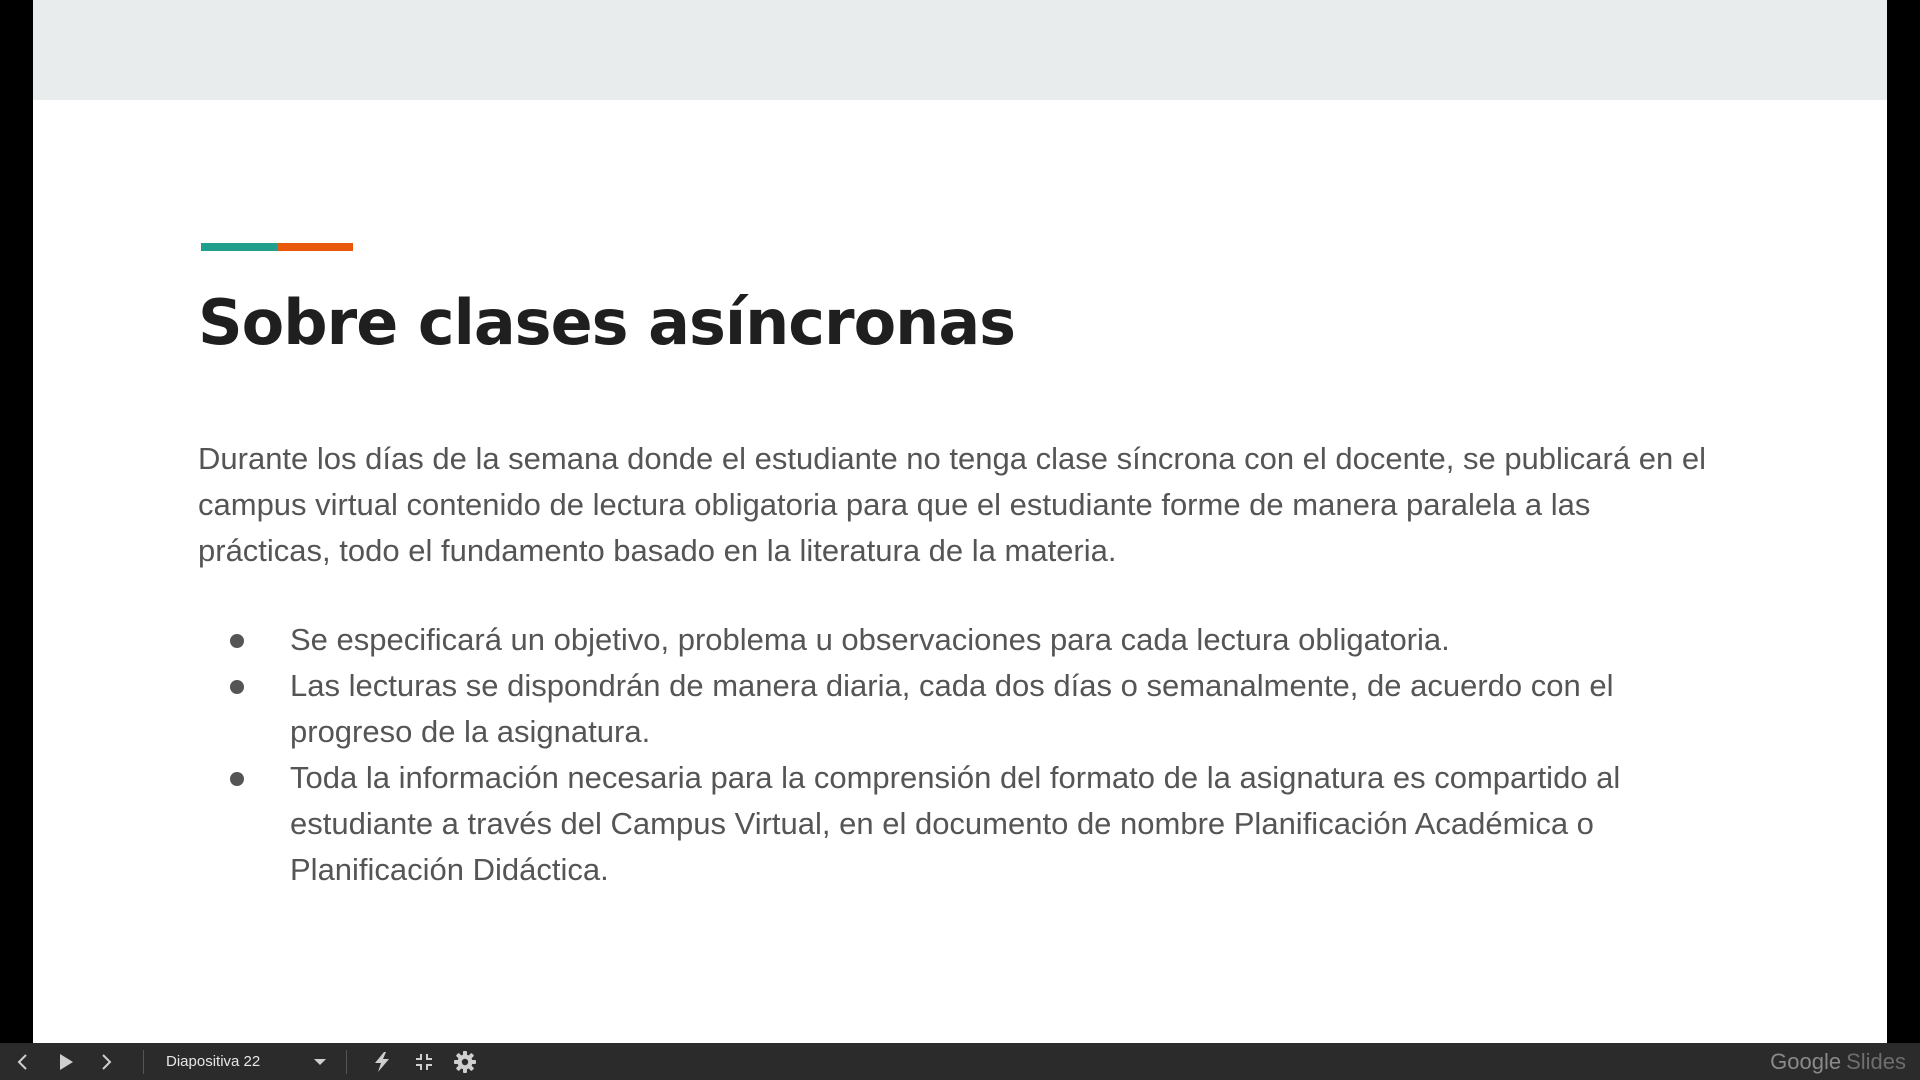  I want to click on previous-slide-button, so click(23, 1061).